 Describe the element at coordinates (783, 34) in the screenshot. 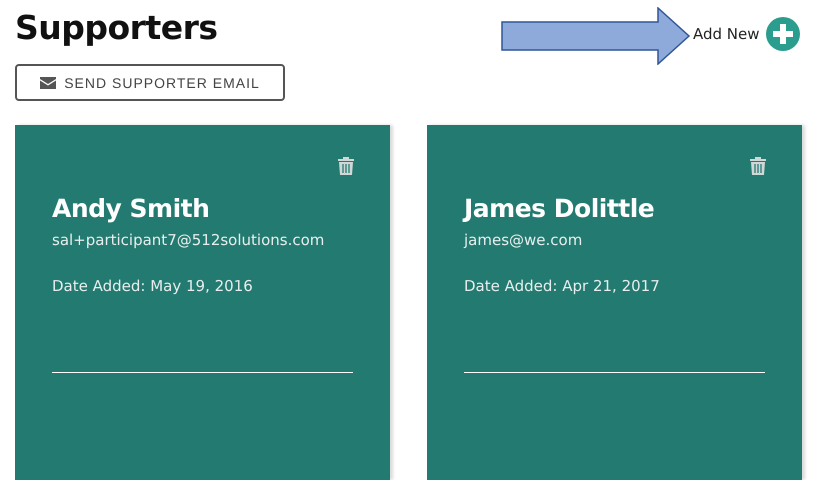

I see `plus-icon` at that location.